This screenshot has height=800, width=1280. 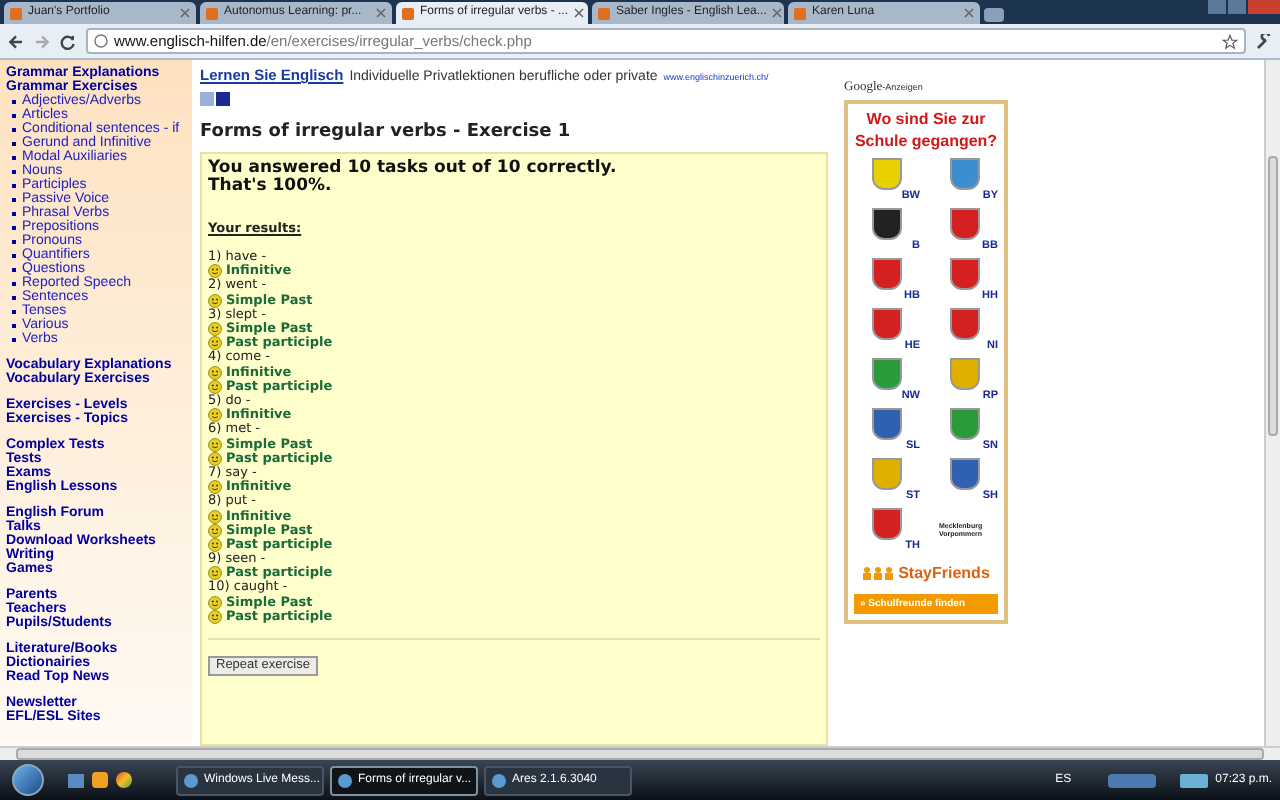 What do you see at coordinates (16, 41) in the screenshot?
I see `back-icon` at bounding box center [16, 41].